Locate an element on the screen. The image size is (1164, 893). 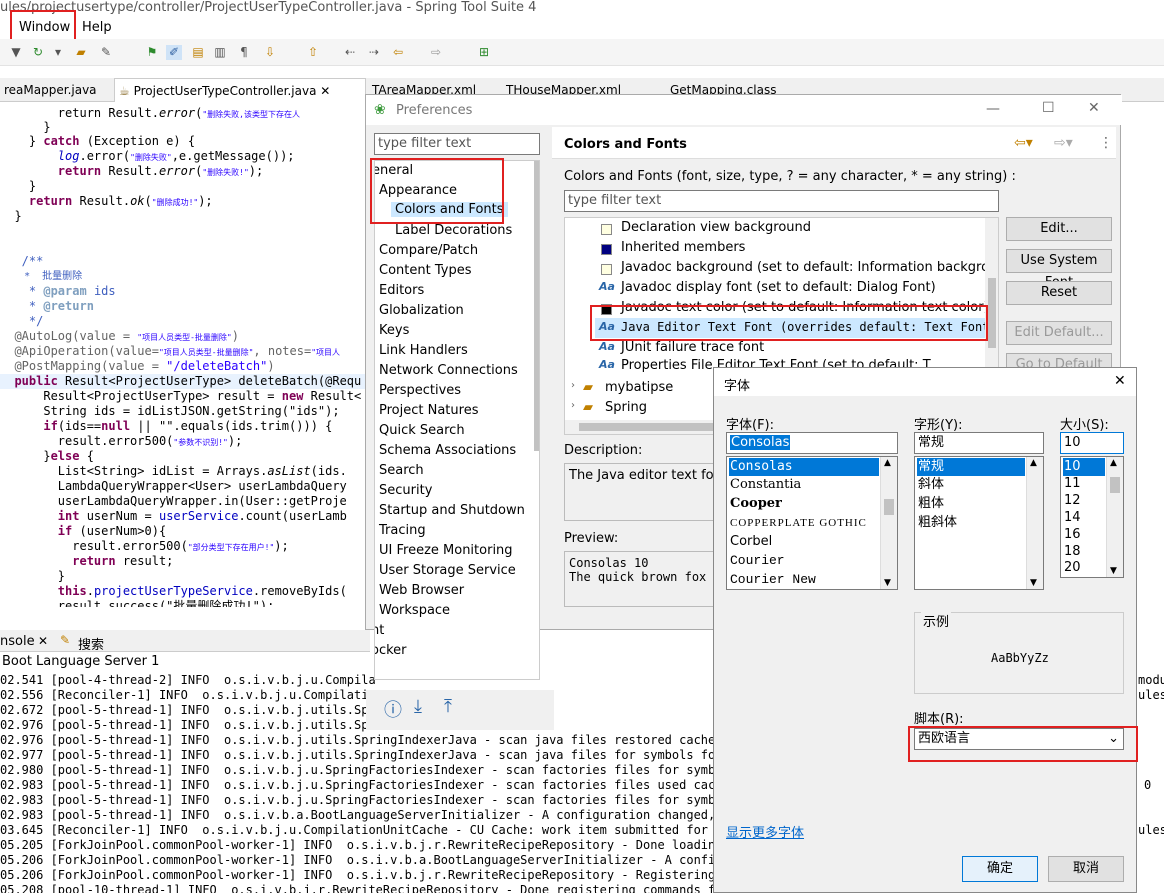
size-option: 10 is located at coordinates (1084, 467).